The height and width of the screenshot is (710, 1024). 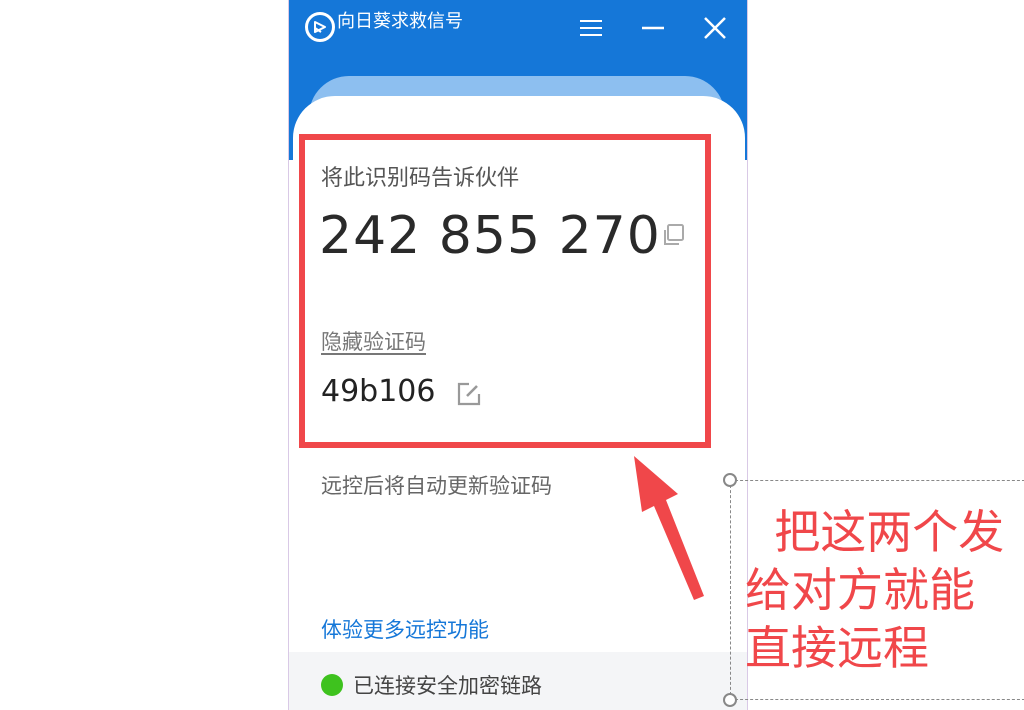 What do you see at coordinates (420, 178) in the screenshot?
I see `identity-code-label: 将此识别码告诉伙伴` at bounding box center [420, 178].